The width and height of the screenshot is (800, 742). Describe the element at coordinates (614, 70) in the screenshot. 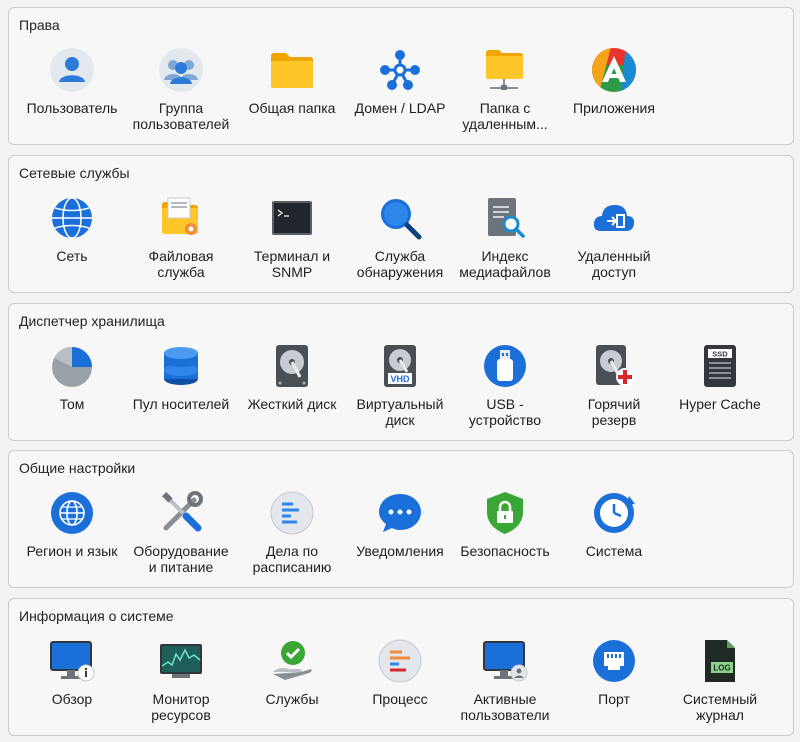

I see `applications-icon` at that location.